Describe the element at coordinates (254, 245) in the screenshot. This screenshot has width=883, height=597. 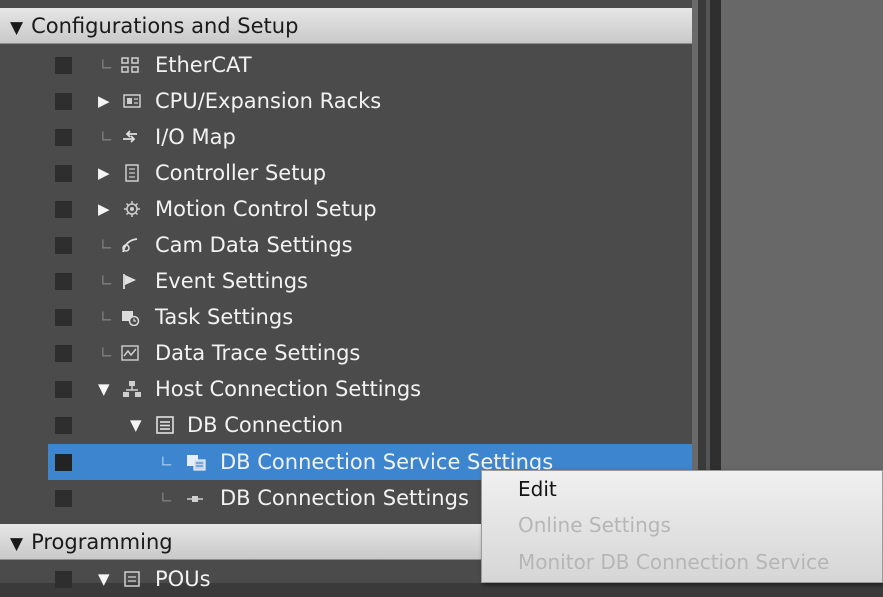
I see `tree-item-label: Cam Data Settings` at that location.